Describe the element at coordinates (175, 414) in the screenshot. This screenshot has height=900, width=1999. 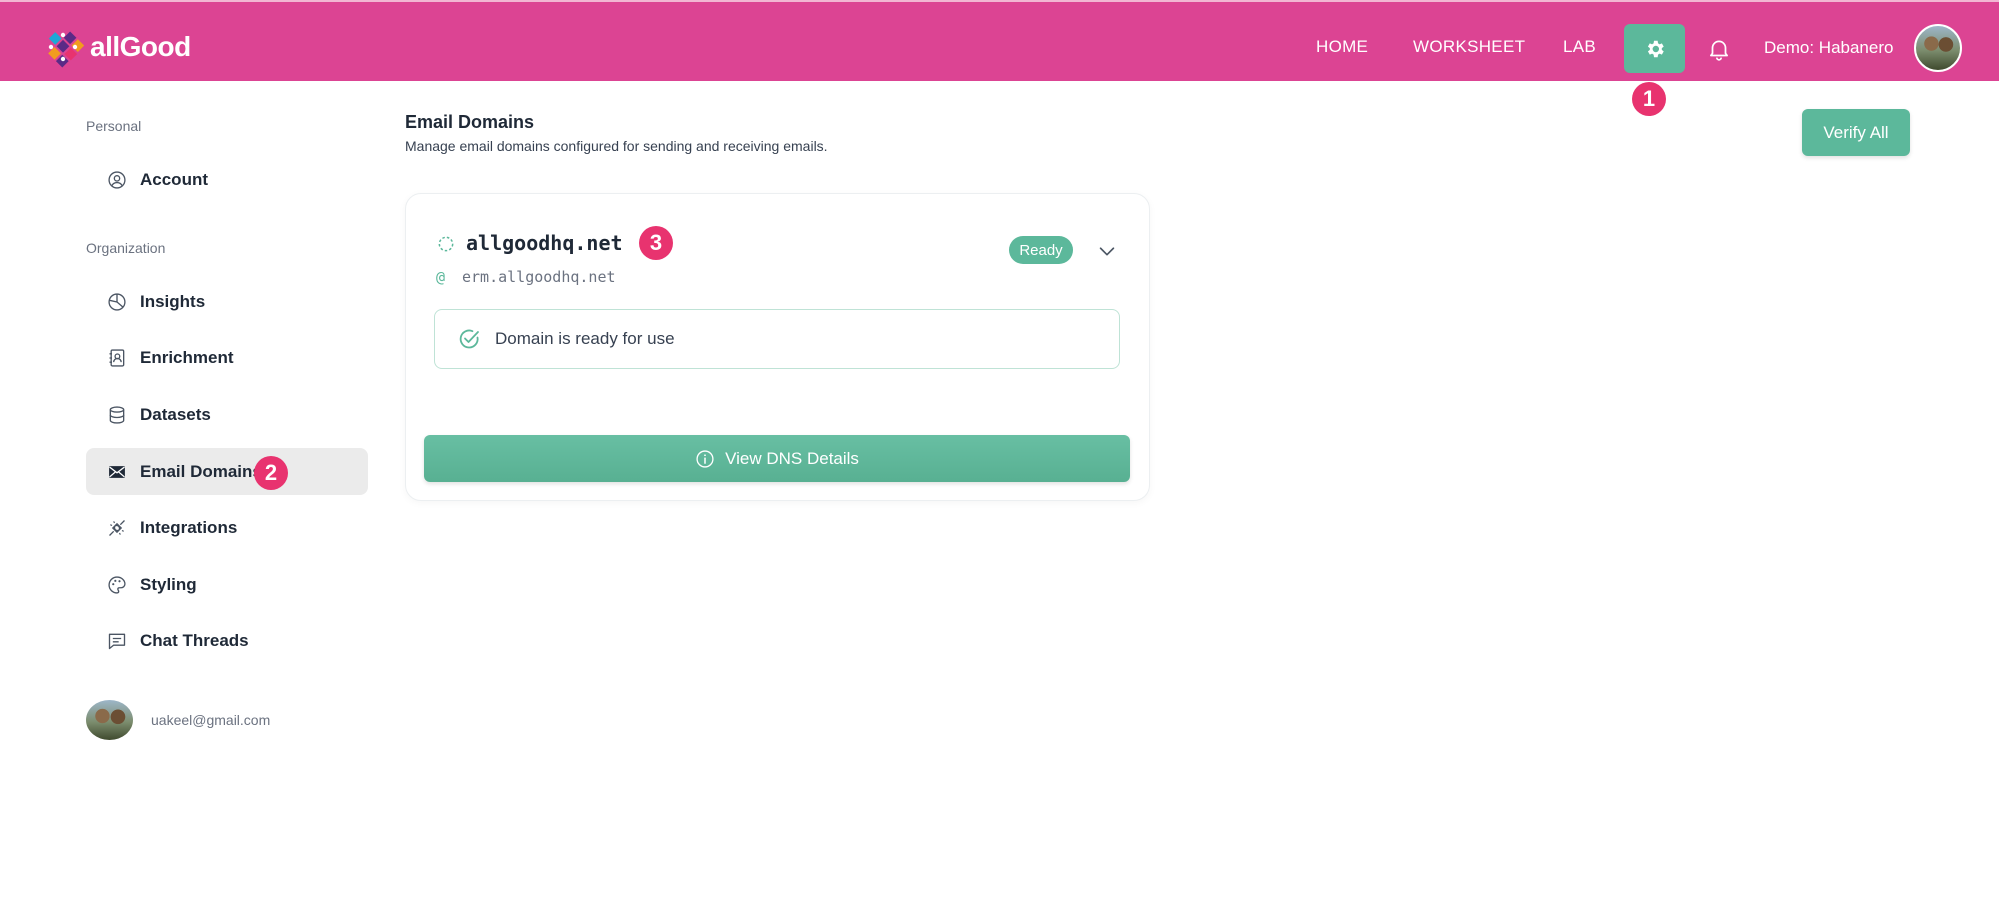
I see `sidebar-item-label: Datasets` at that location.